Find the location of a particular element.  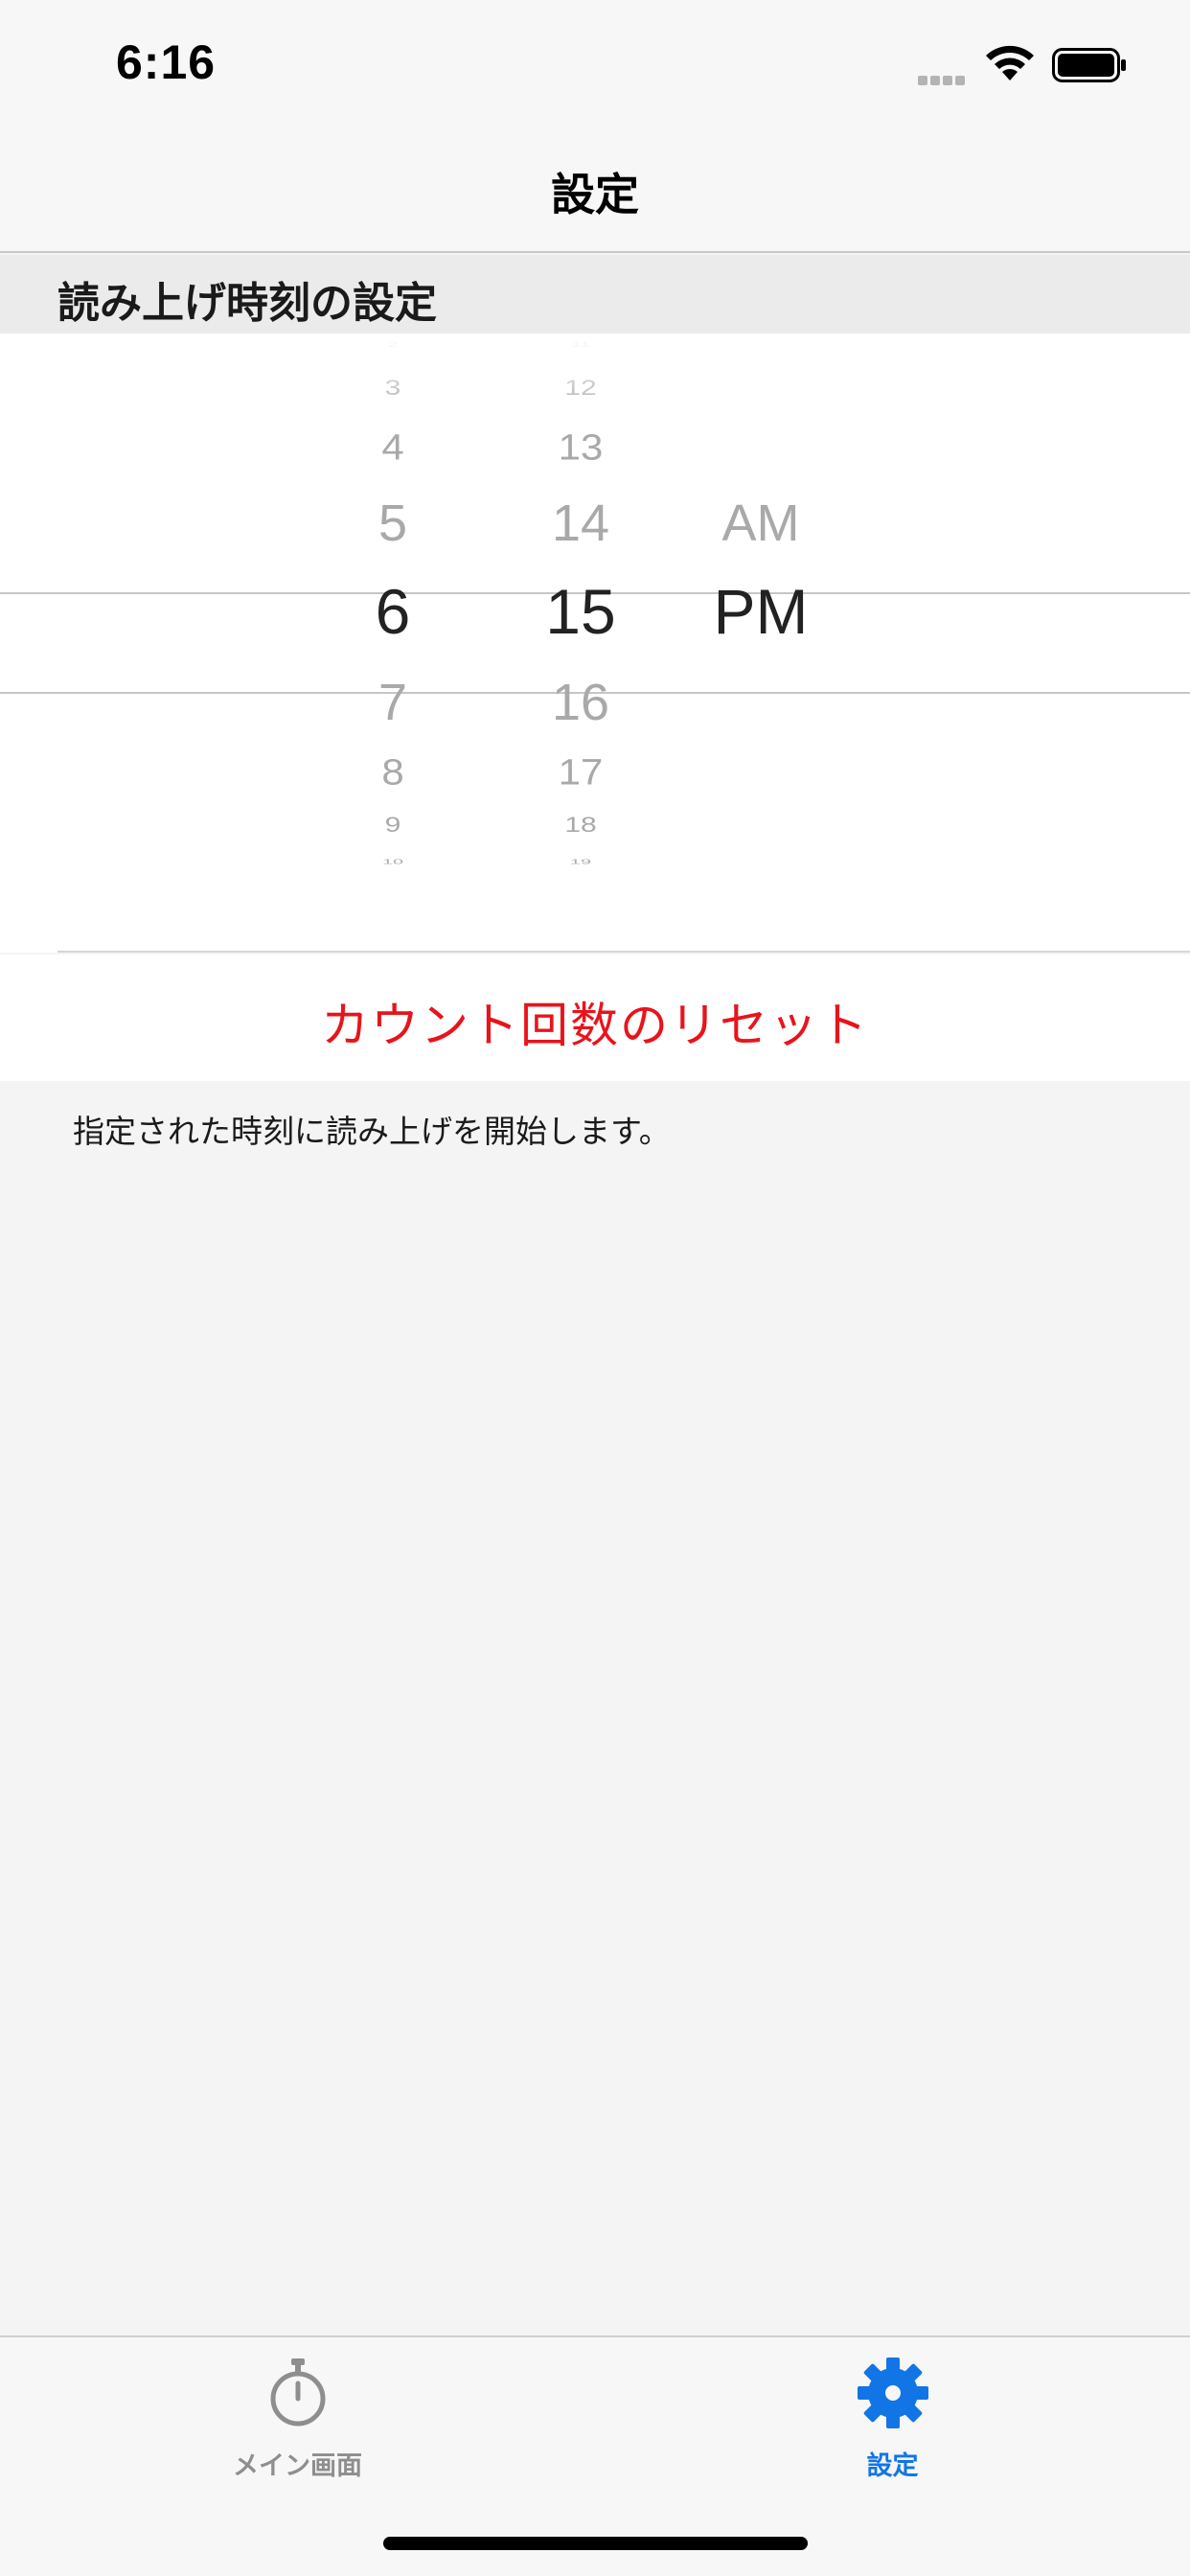

picker-minute-option: 14 is located at coordinates (580, 523).